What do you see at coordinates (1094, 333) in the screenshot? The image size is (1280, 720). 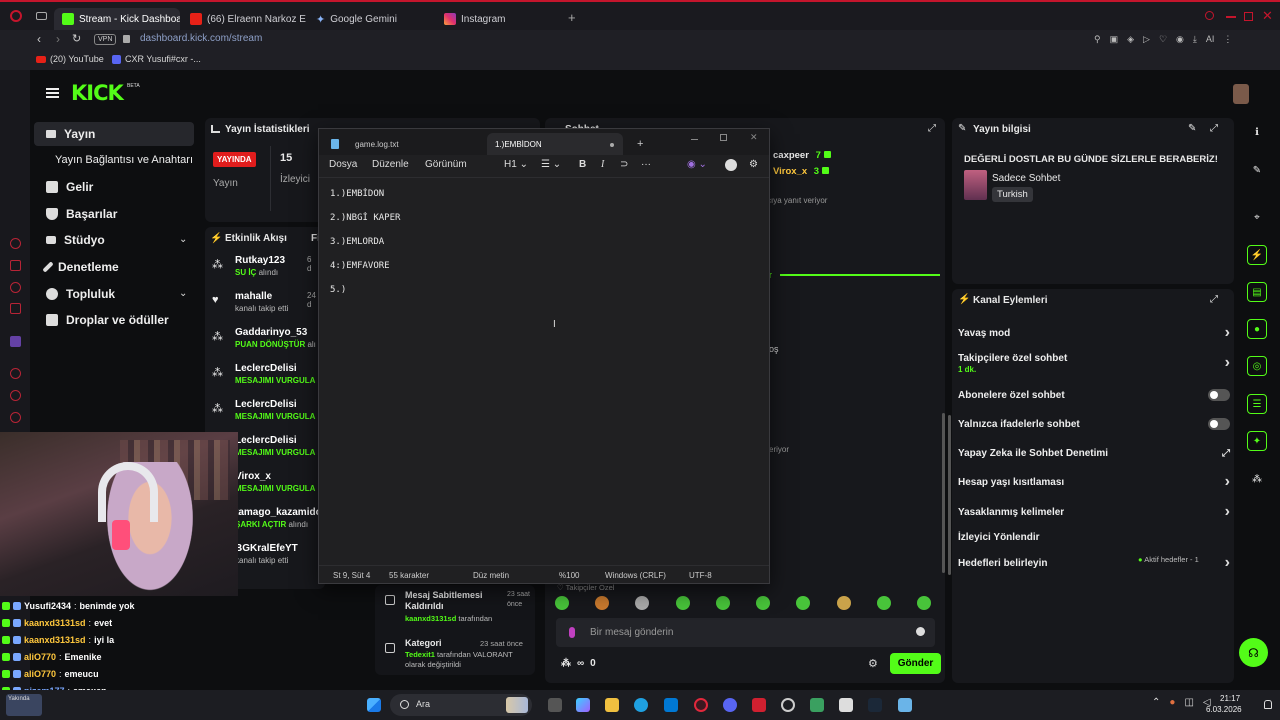 I see `channel-action-item: Yavaş mod ›` at bounding box center [1094, 333].